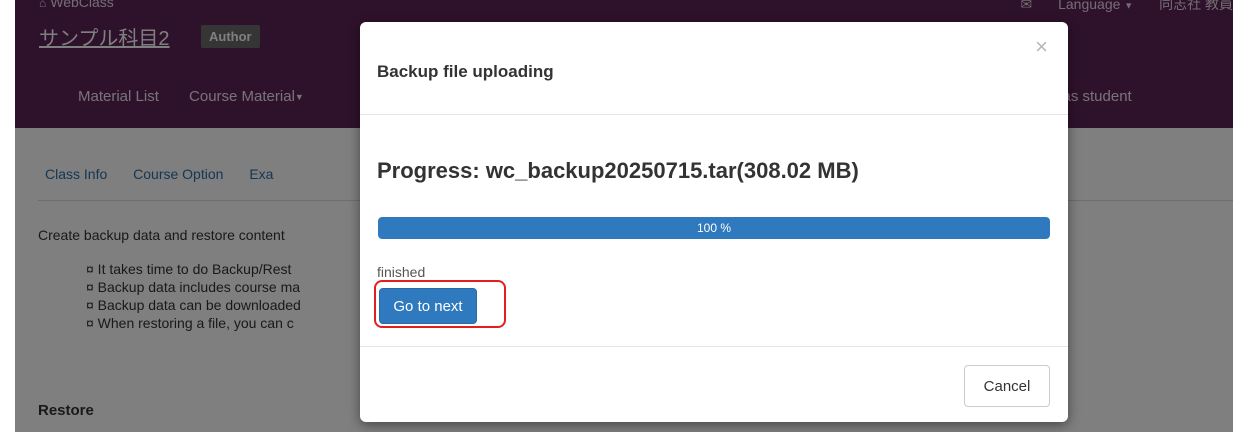  Describe the element at coordinates (401, 272) in the screenshot. I see `status-text: finished` at that location.